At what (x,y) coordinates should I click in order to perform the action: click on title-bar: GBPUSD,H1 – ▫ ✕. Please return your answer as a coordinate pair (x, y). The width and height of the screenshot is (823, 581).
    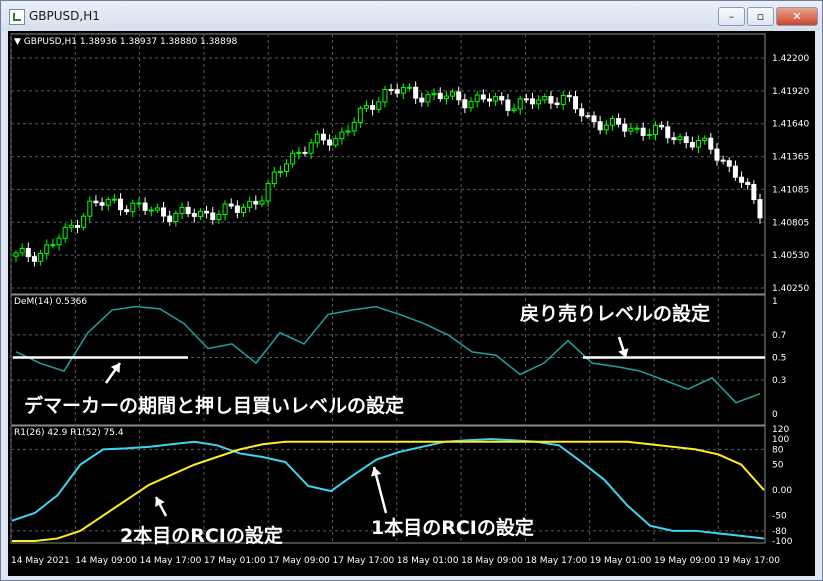
    Looking at the image, I should click on (411, 16).